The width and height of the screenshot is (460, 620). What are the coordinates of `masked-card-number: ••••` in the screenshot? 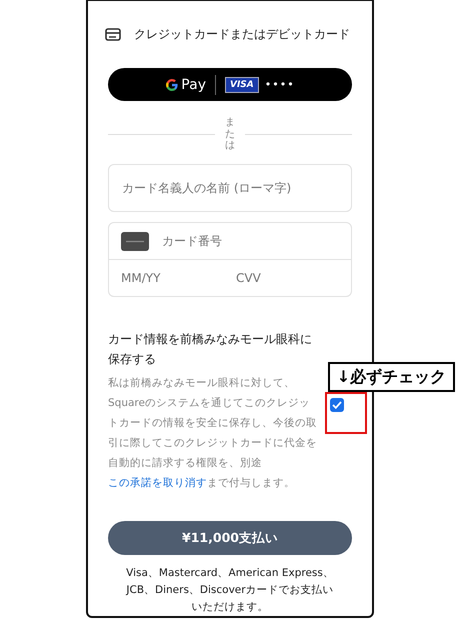 It's located at (279, 85).